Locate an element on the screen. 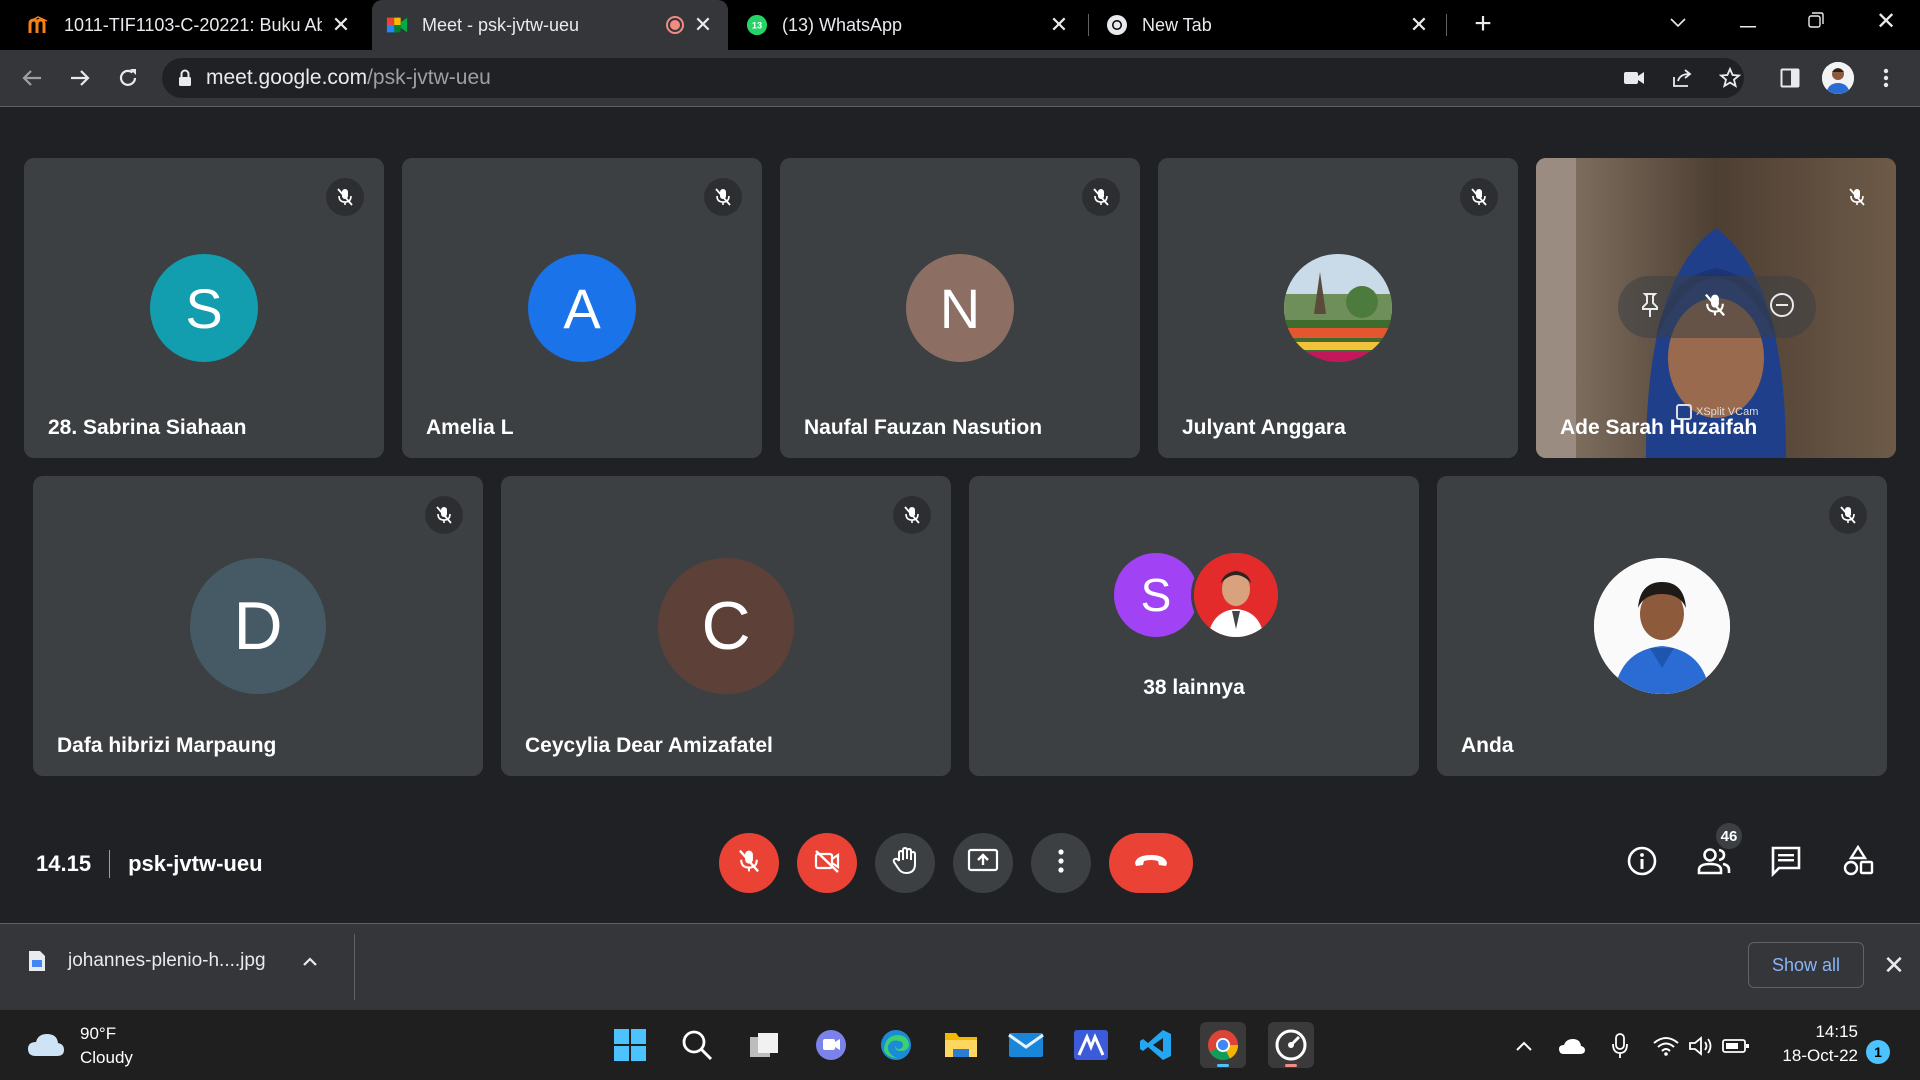  chrome-menu-icon is located at coordinates (1886, 78).